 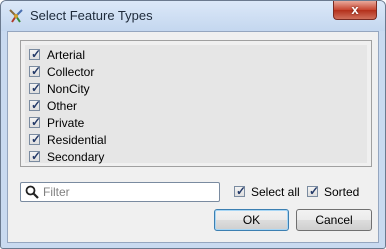 I want to click on close-button: x, so click(x=355, y=10).